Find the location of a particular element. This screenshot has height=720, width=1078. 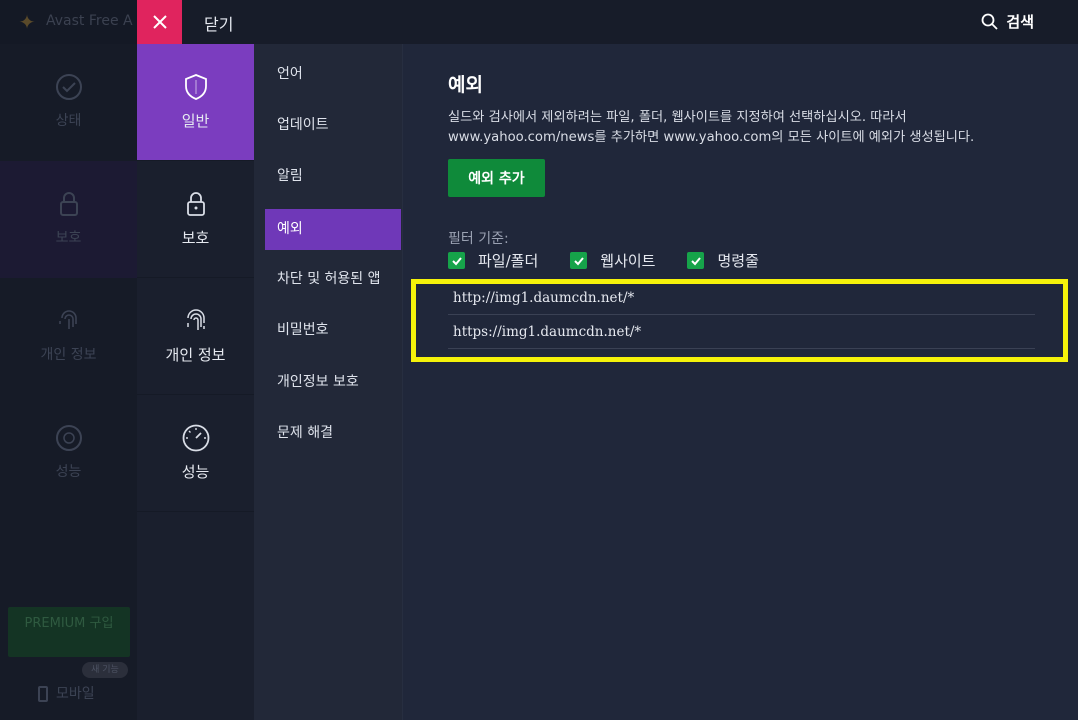

background-nav-label: 보호 is located at coordinates (68, 238).